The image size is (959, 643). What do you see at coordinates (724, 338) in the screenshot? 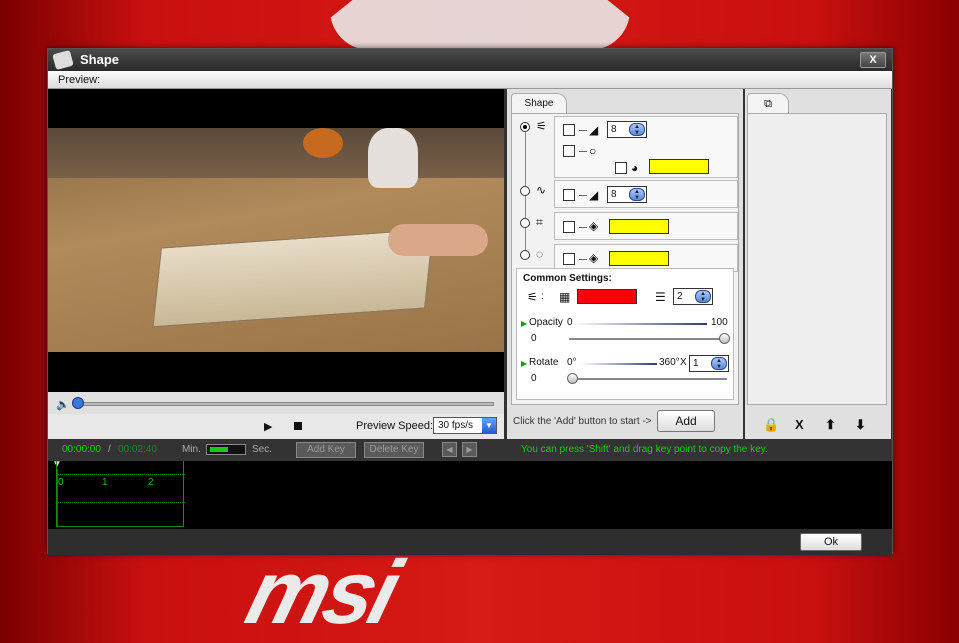
I see `opacity-slider-knob` at bounding box center [724, 338].